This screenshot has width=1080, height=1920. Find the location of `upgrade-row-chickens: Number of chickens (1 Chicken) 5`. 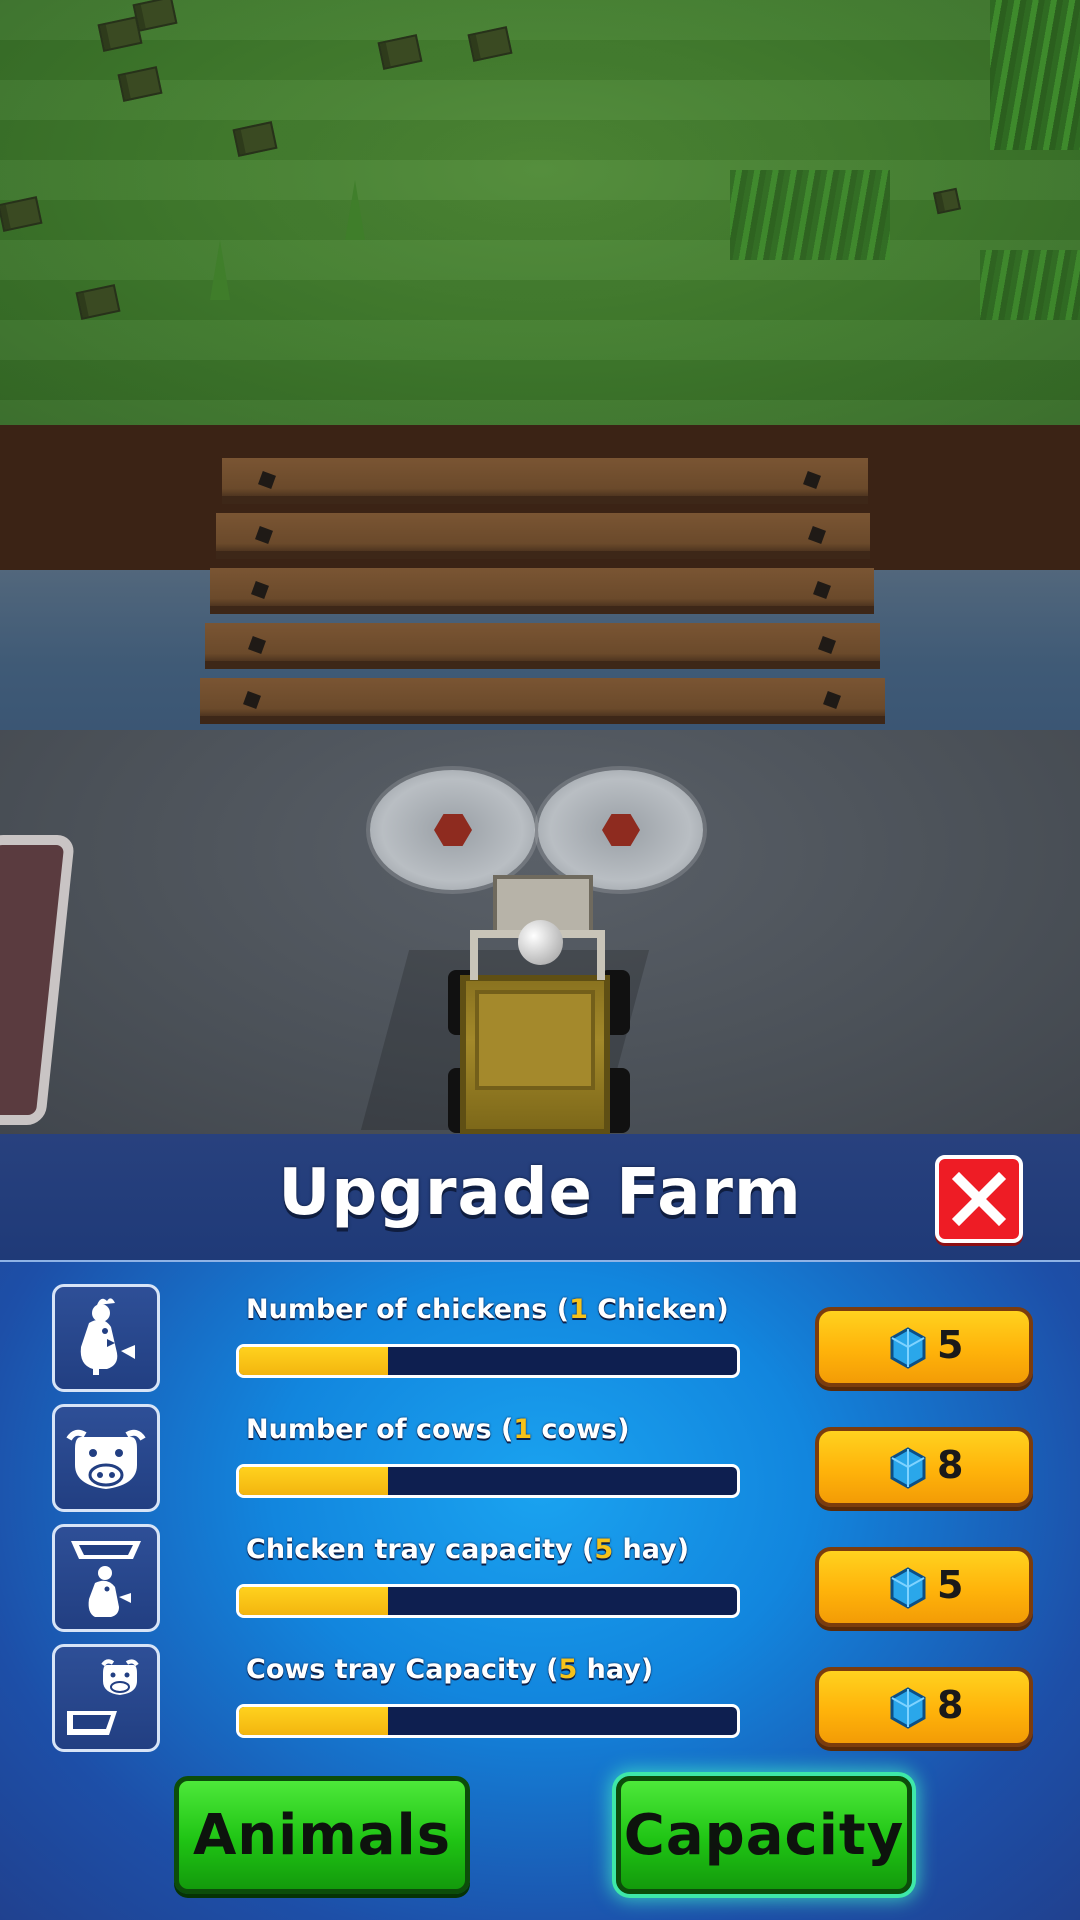

upgrade-row-chickens: Number of chickens (1 Chicken) 5 is located at coordinates (540, 1339).